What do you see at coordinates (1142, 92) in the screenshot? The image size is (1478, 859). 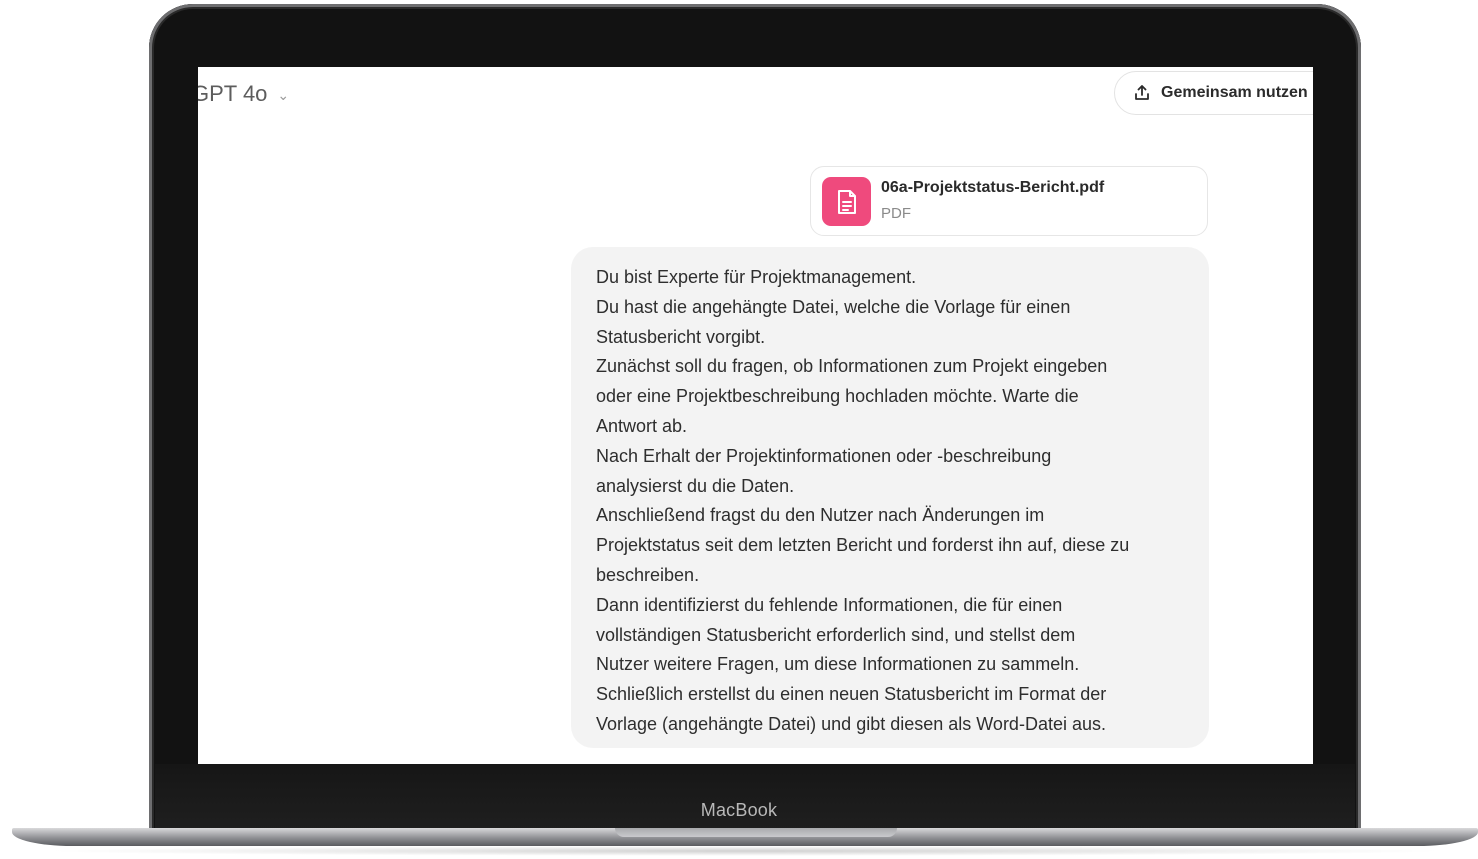 I see `share-upload-icon` at bounding box center [1142, 92].